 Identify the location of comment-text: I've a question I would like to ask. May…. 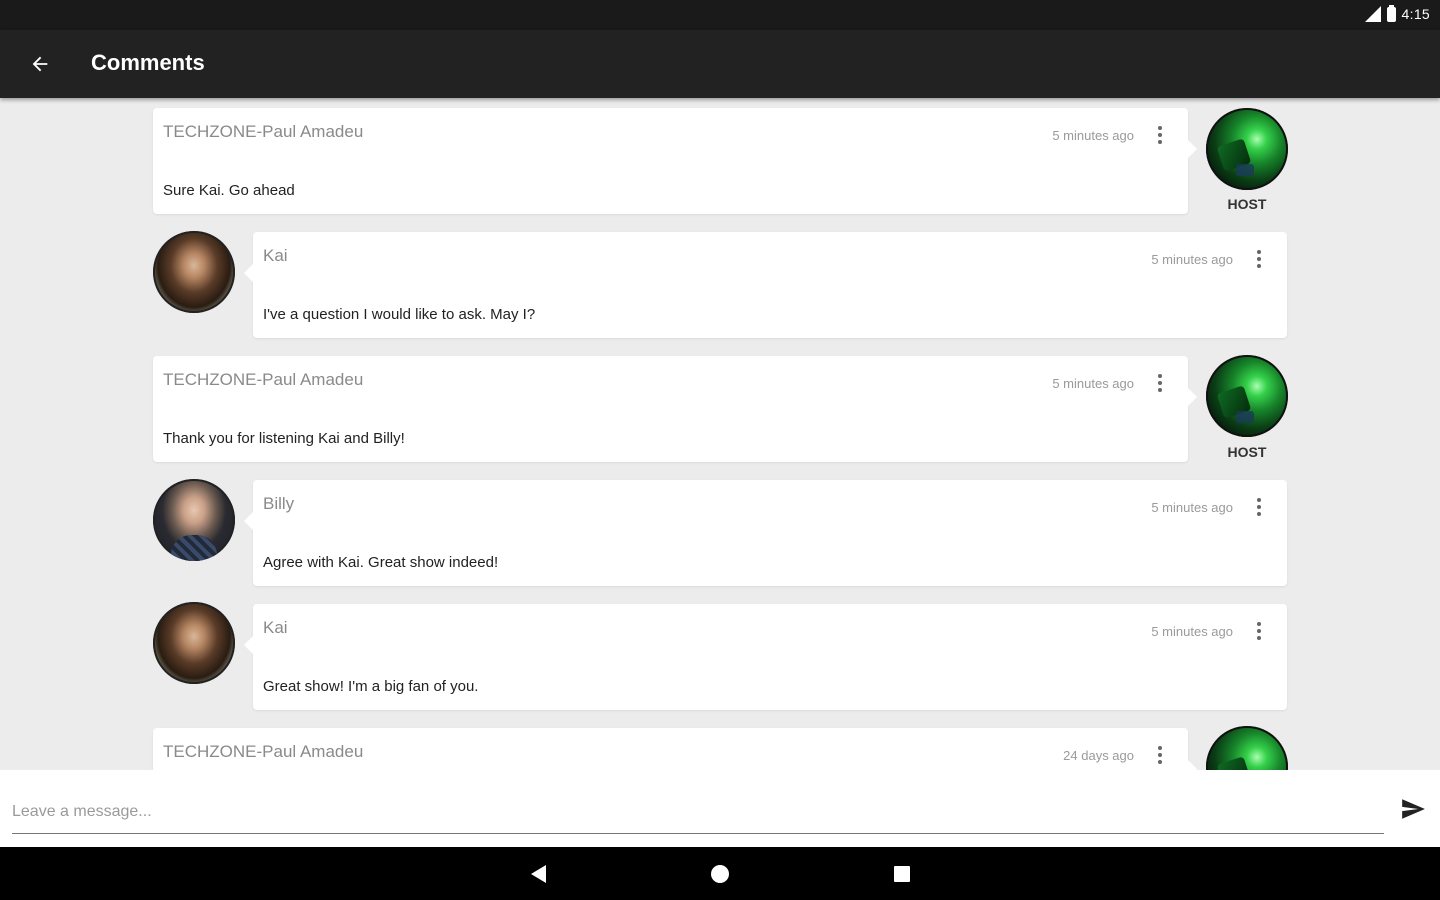
(399, 314).